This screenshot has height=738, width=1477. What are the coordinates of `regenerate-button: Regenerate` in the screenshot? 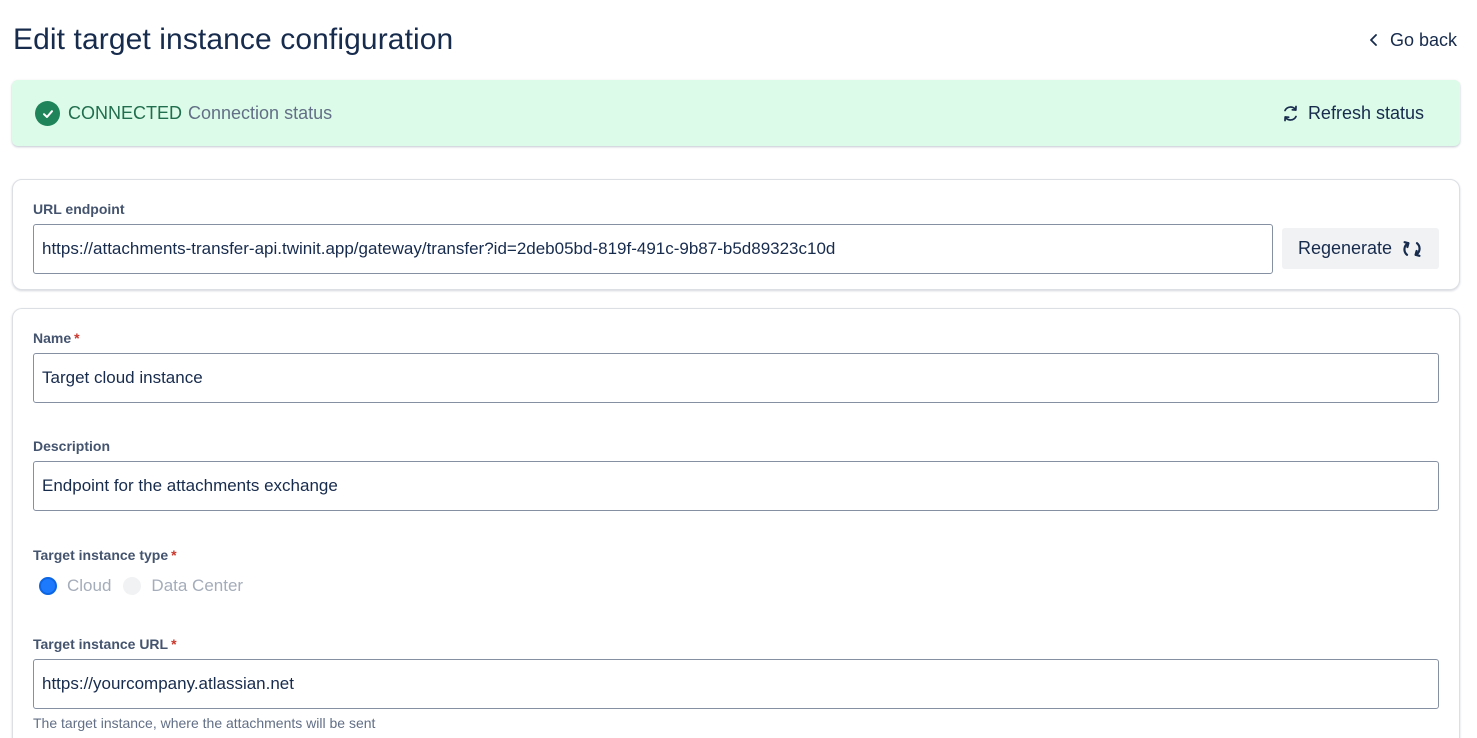 It's located at (1360, 248).